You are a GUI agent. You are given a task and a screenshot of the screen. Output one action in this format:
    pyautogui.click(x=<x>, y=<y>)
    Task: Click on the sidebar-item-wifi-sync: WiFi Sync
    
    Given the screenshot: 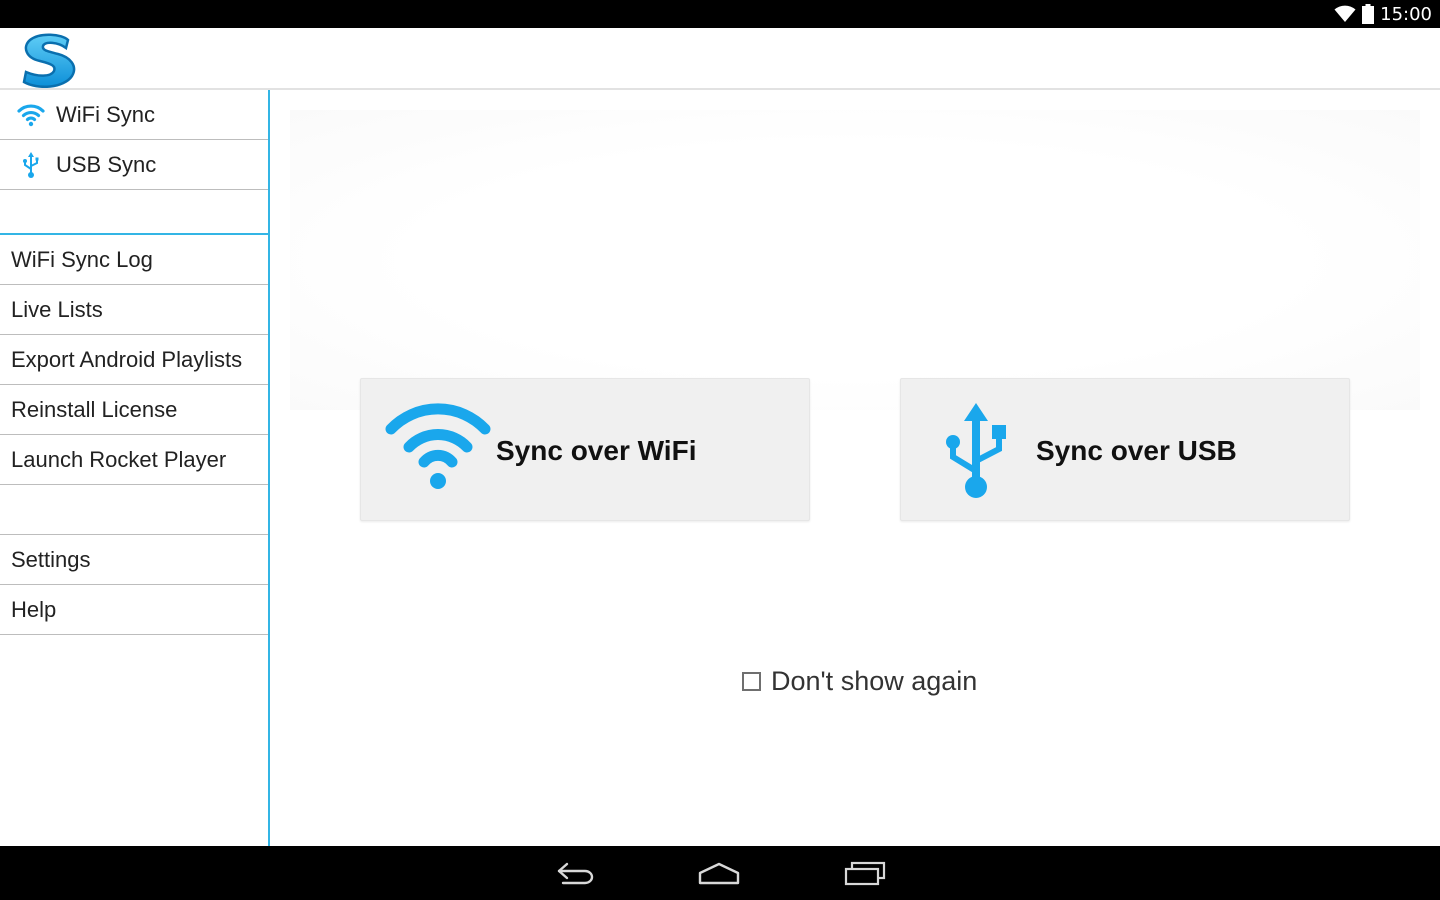 What is the action you would take?
    pyautogui.click(x=134, y=115)
    